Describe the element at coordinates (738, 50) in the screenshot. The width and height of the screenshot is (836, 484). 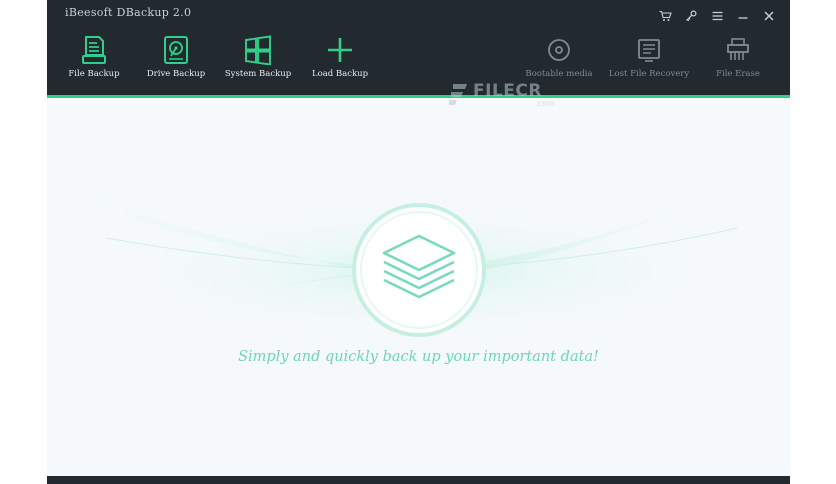
I see `shredder-icon` at that location.